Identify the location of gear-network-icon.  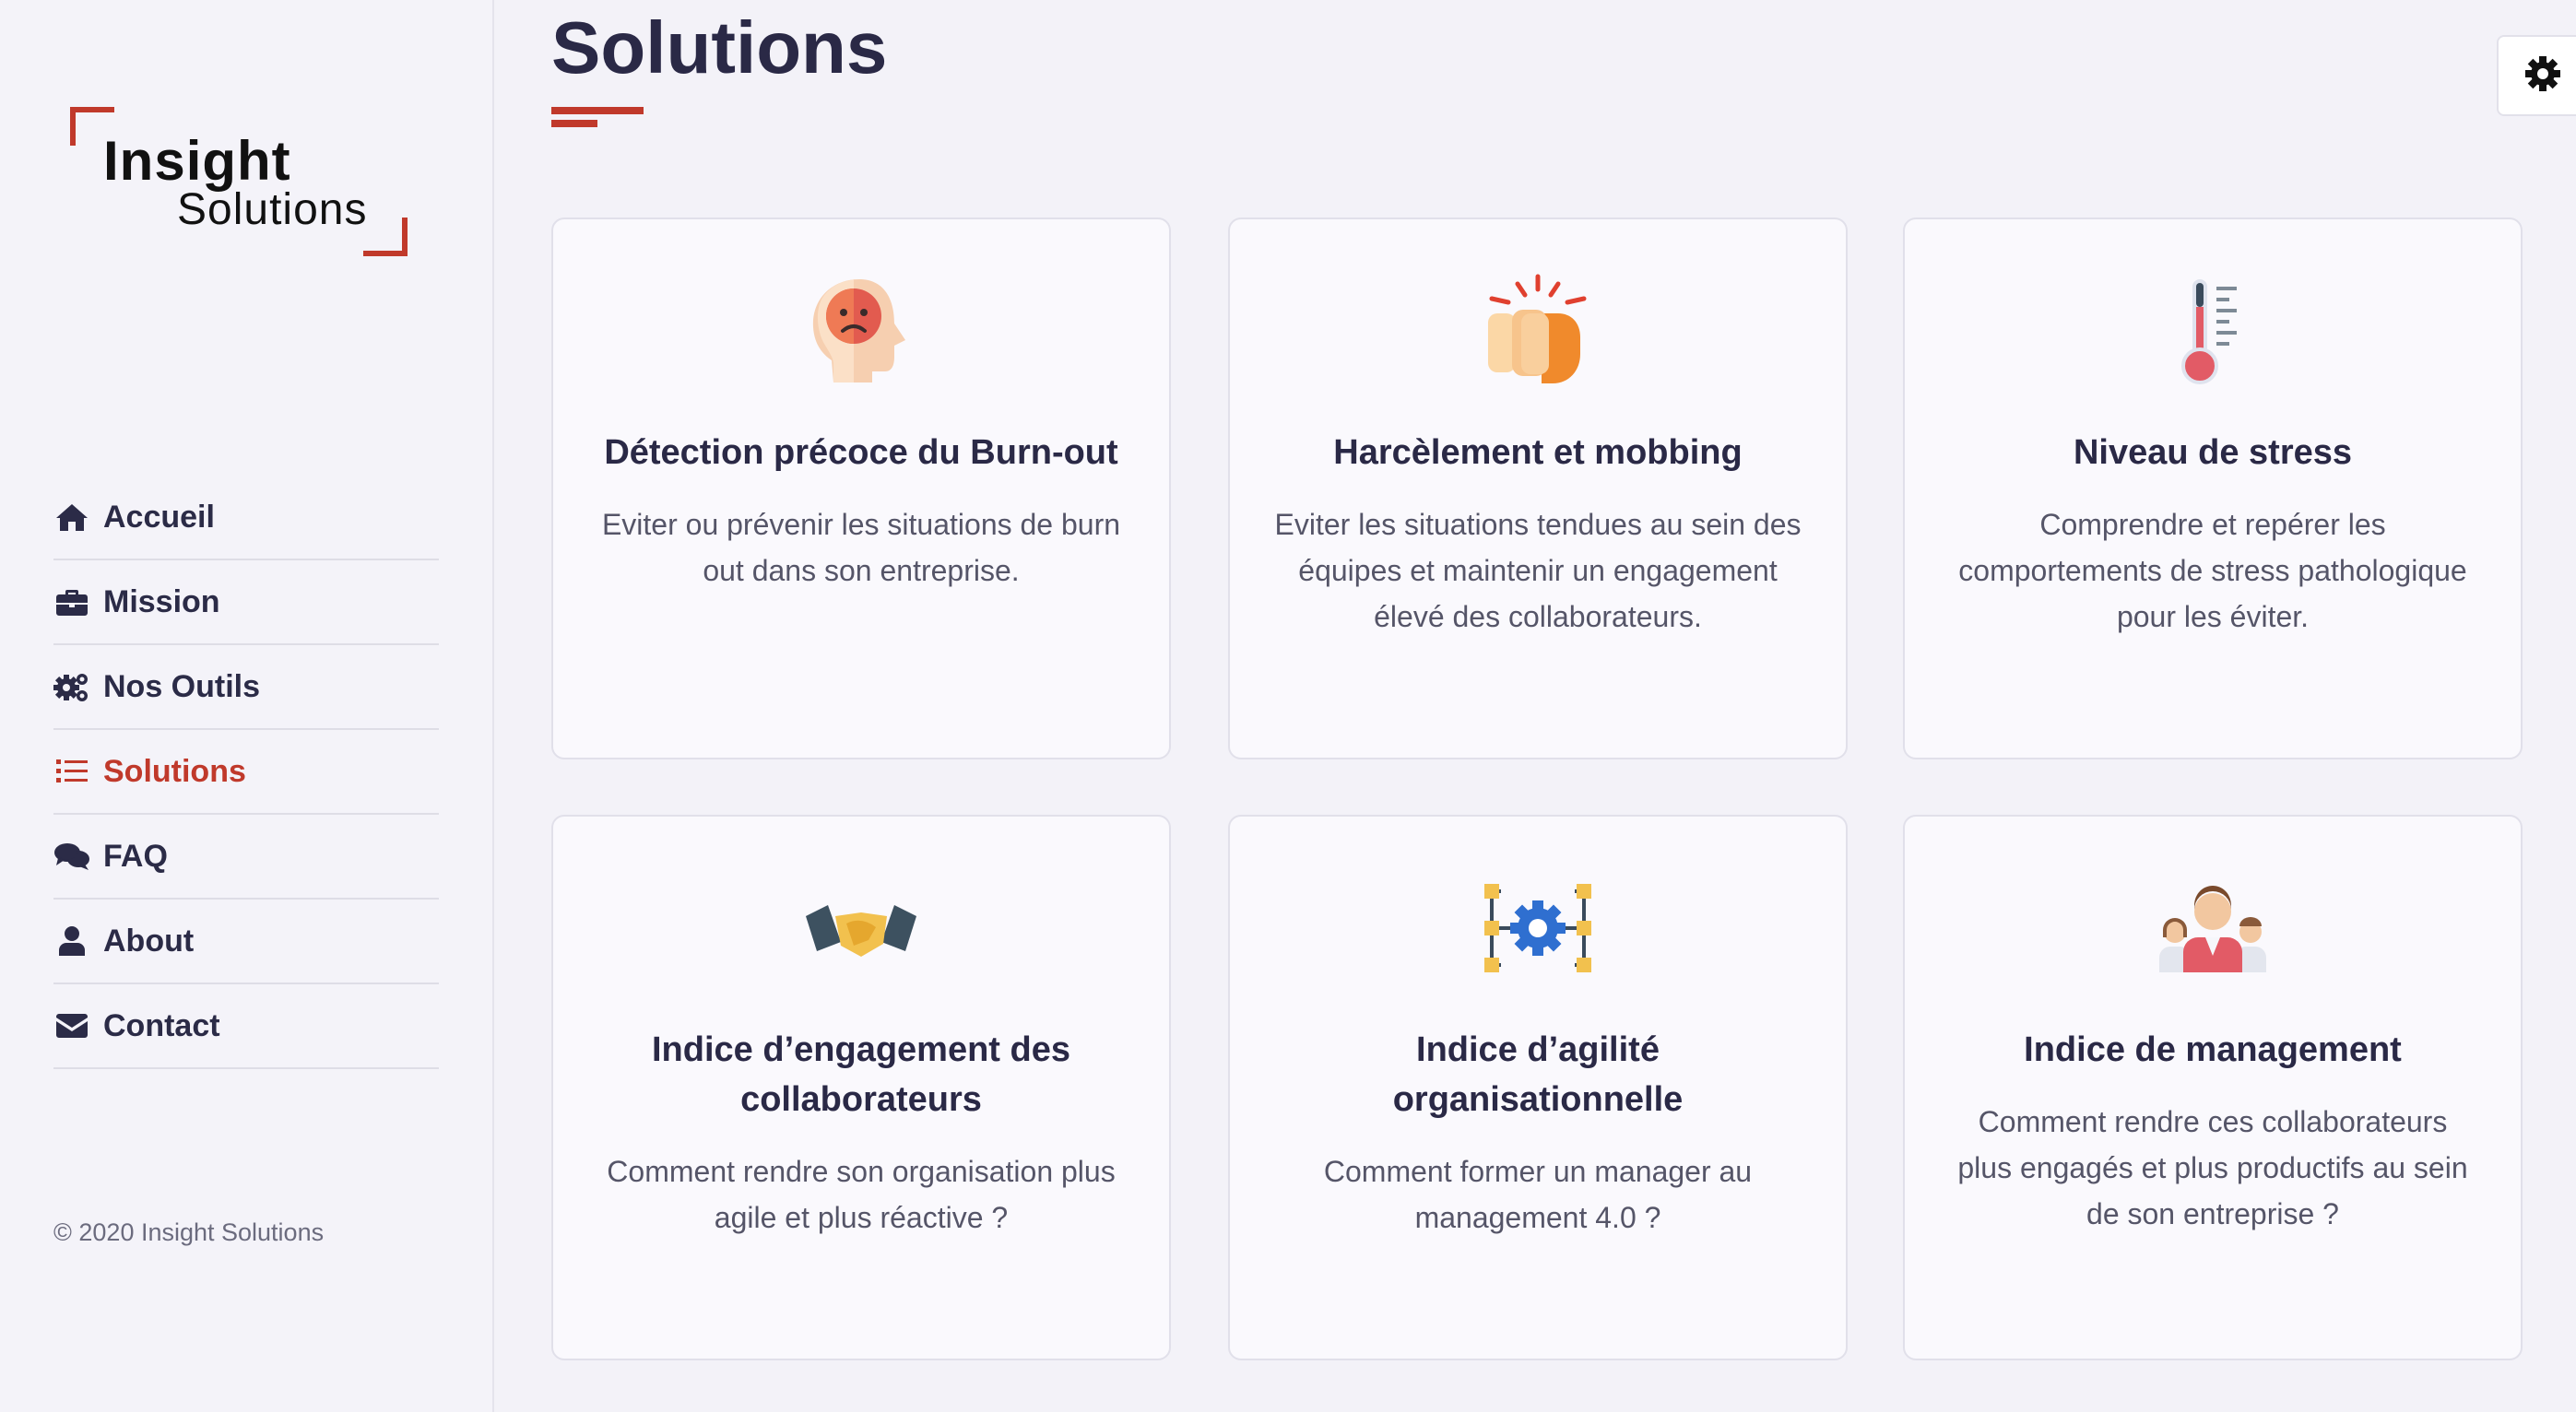
(1537, 928).